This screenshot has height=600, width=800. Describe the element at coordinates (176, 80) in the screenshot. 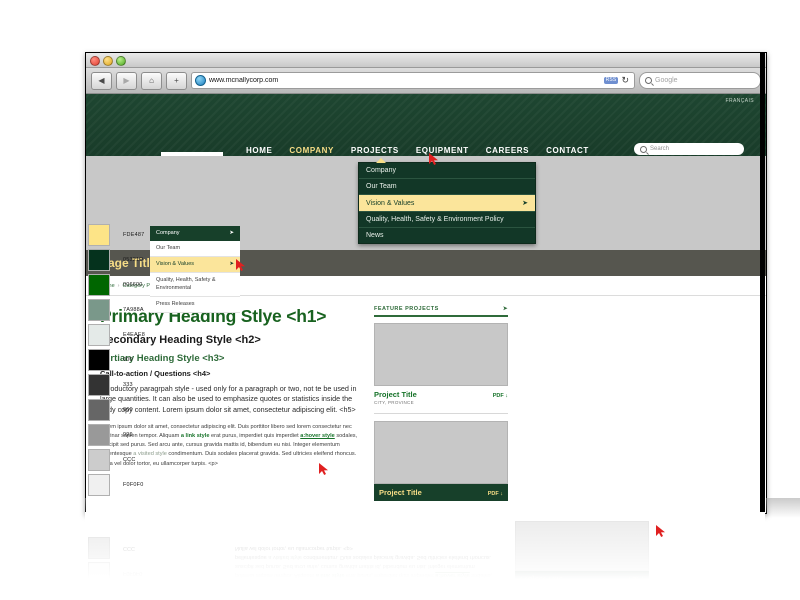

I see `add-bookmark-button: +` at that location.